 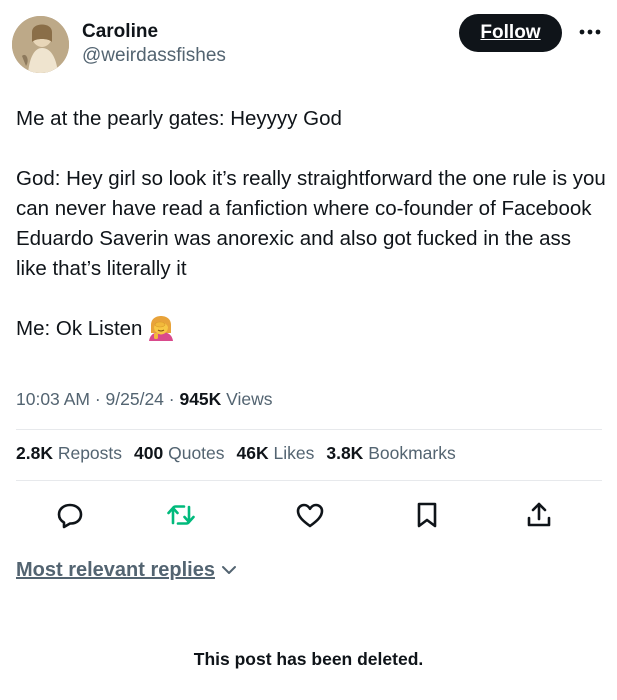 I want to click on like-icon, so click(x=310, y=515).